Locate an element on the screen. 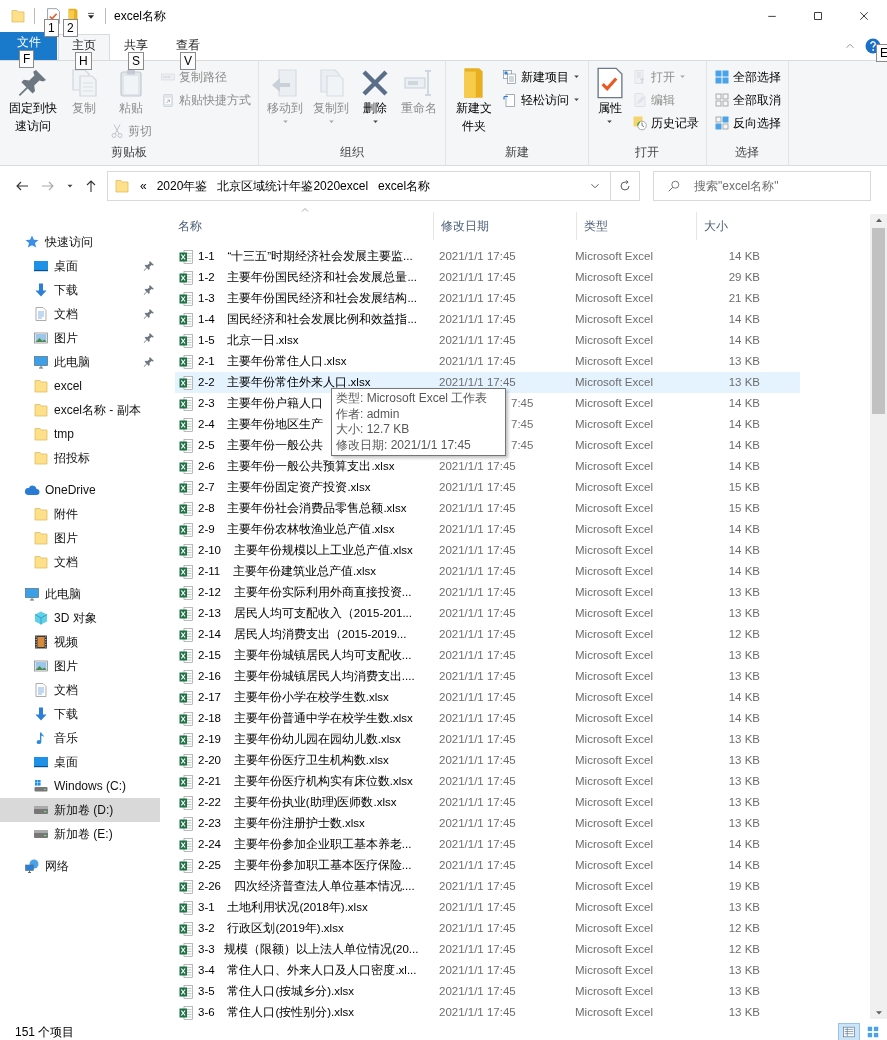  group-label: 选择 is located at coordinates (747, 152).